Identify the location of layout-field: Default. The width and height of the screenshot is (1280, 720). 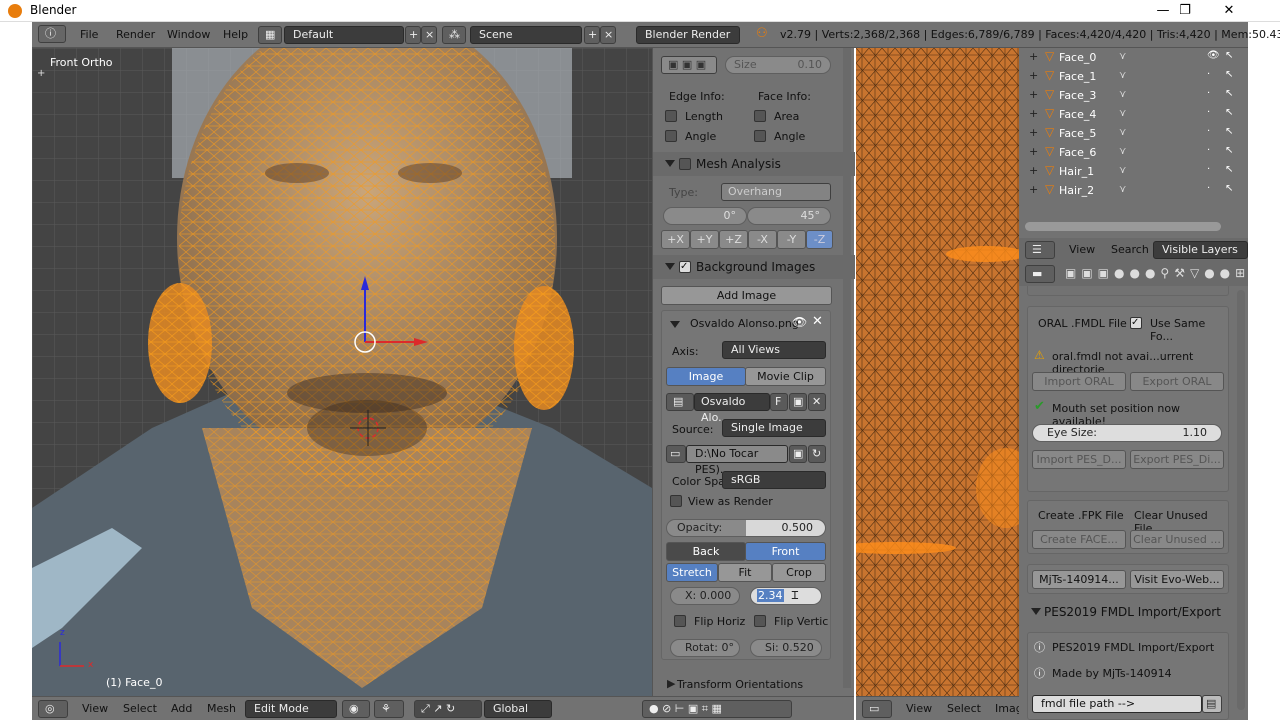
(344, 35).